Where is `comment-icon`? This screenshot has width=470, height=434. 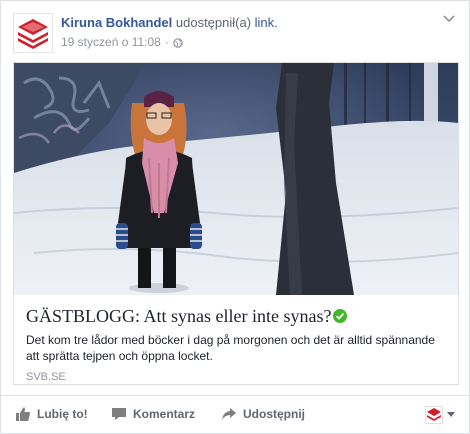
comment-icon is located at coordinates (119, 414).